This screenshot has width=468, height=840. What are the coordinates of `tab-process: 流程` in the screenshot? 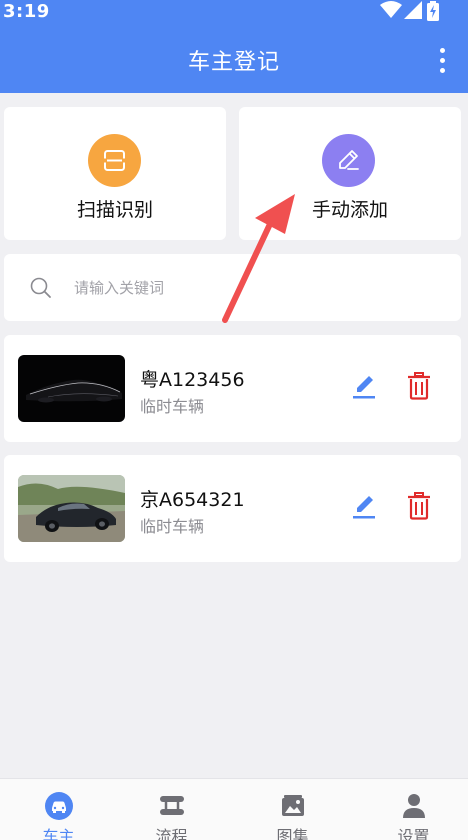 It's located at (171, 809).